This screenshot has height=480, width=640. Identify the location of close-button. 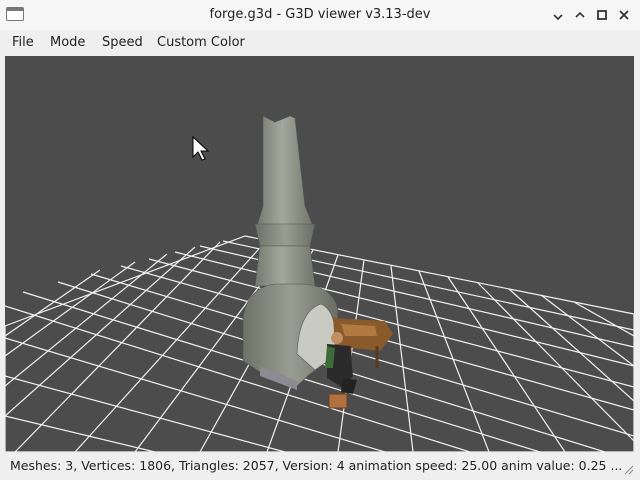
(624, 15).